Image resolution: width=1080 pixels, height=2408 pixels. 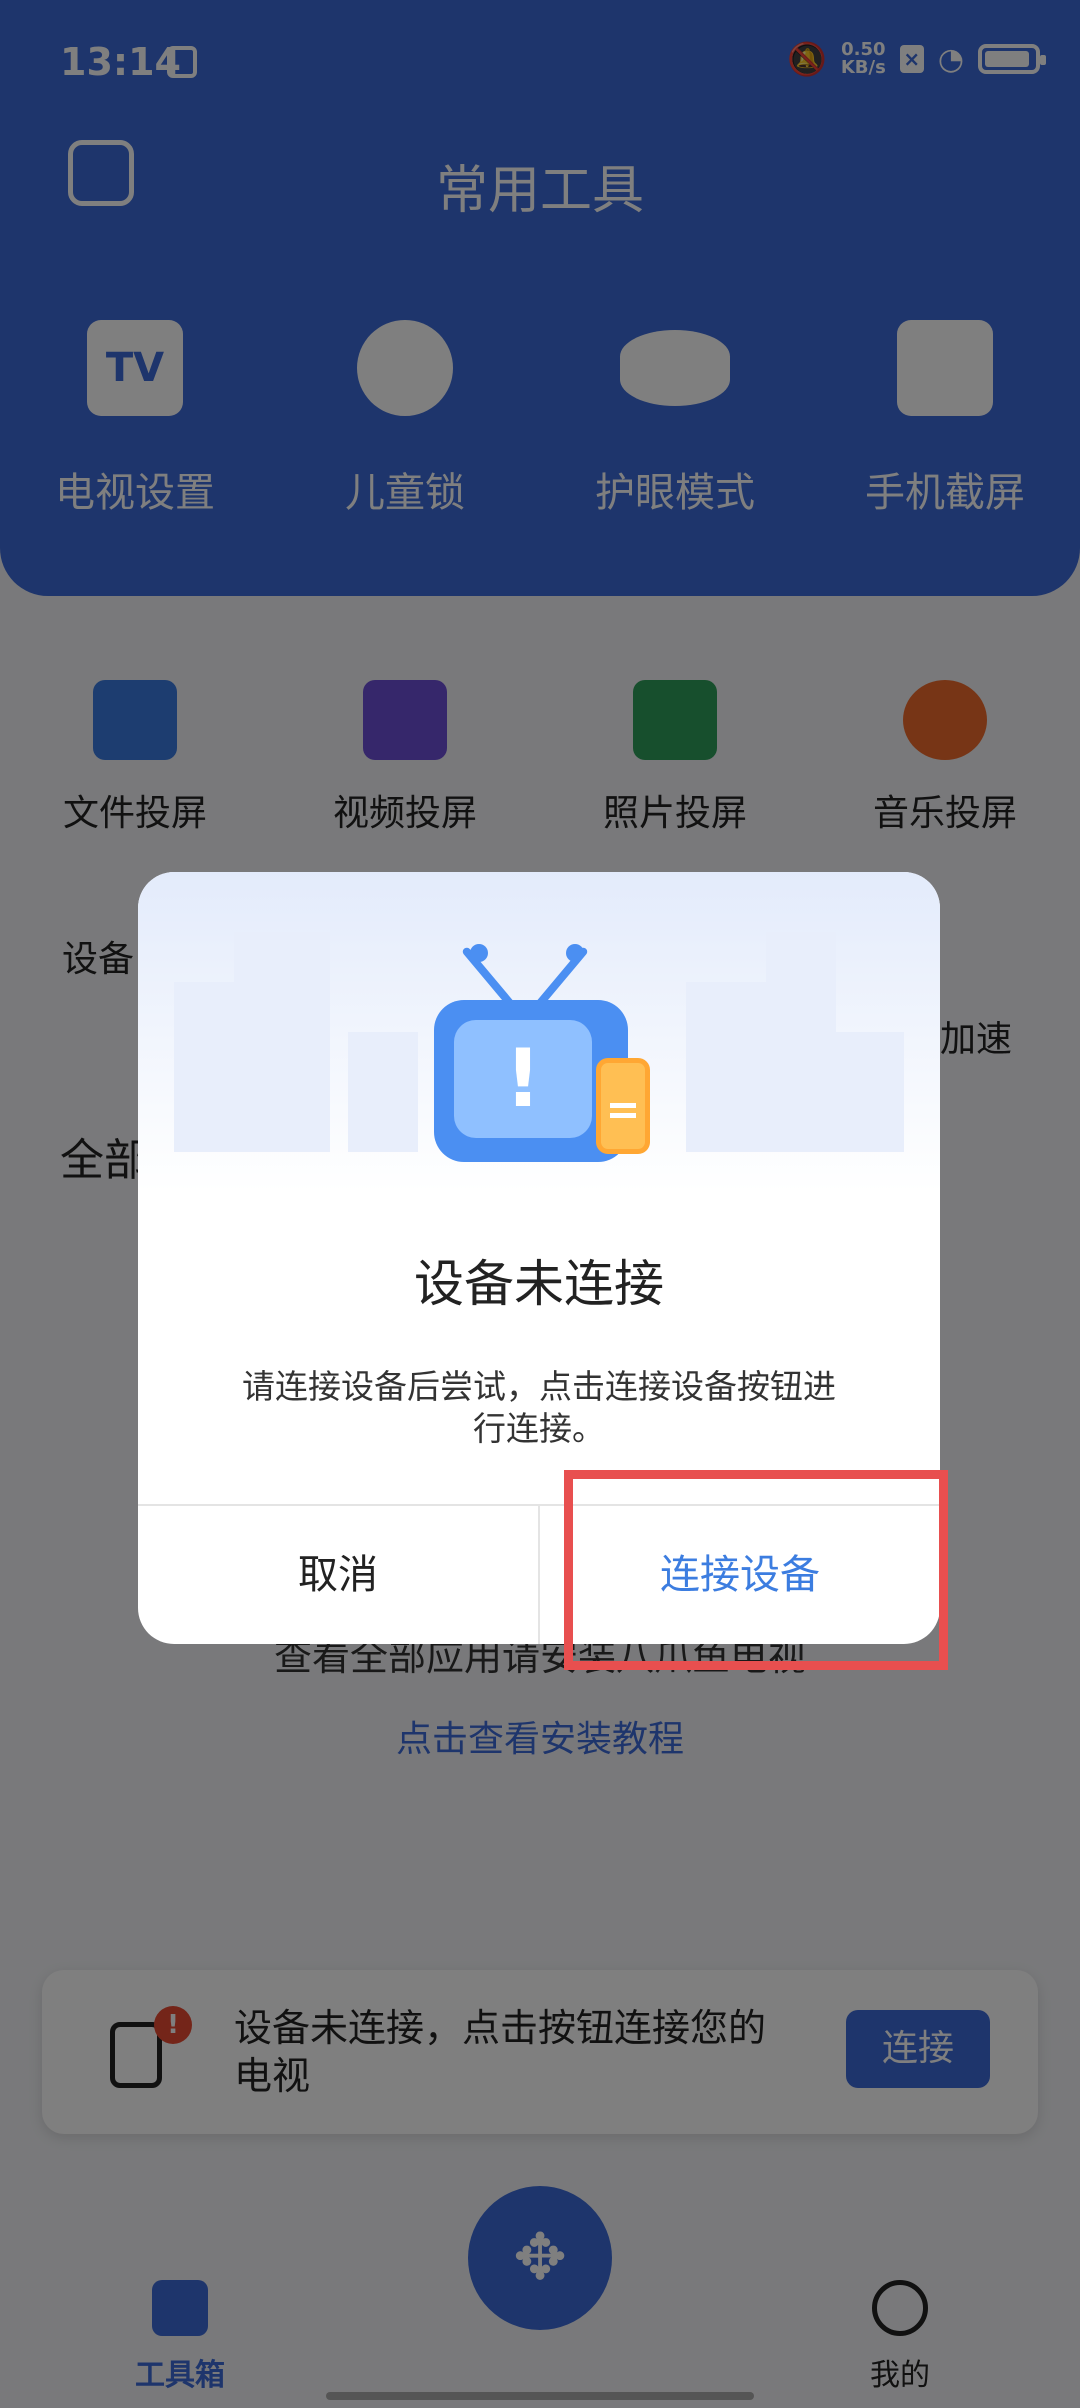 I want to click on dialog-illustration: !, so click(x=539, y=1032).